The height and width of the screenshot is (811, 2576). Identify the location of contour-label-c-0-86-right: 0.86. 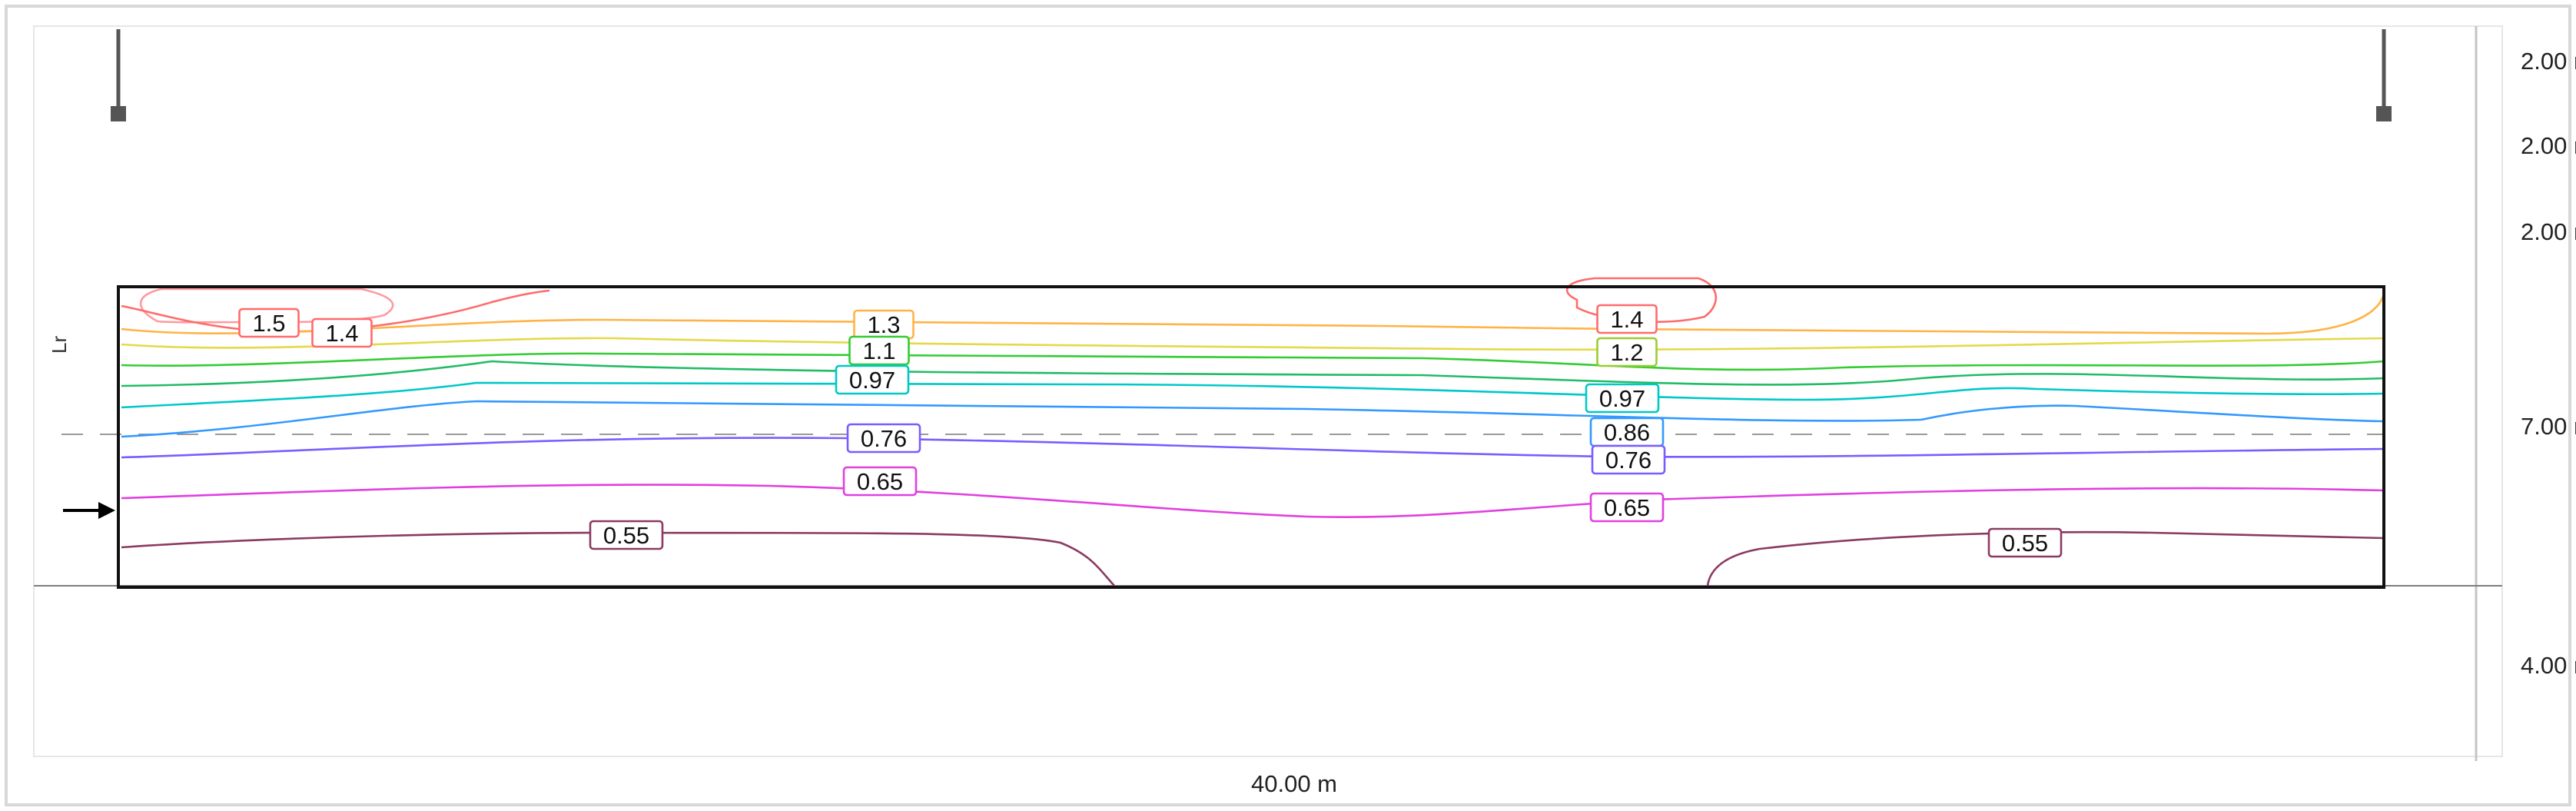
(1627, 432).